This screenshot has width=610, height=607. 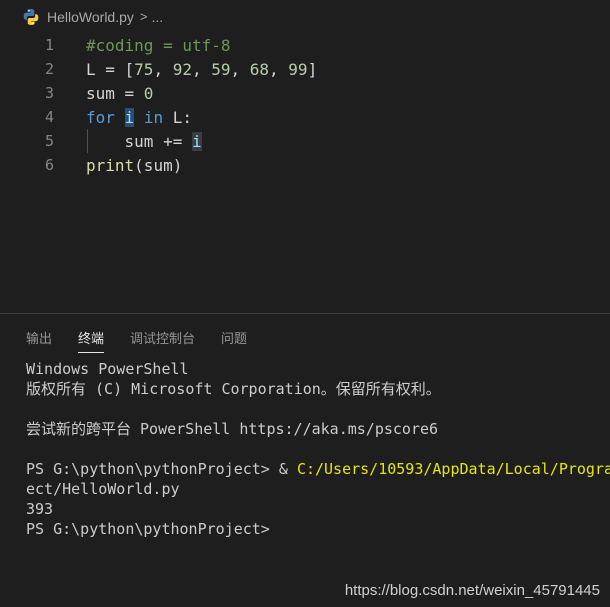 I want to click on code-line: 5 sum += i, so click(x=305, y=141).